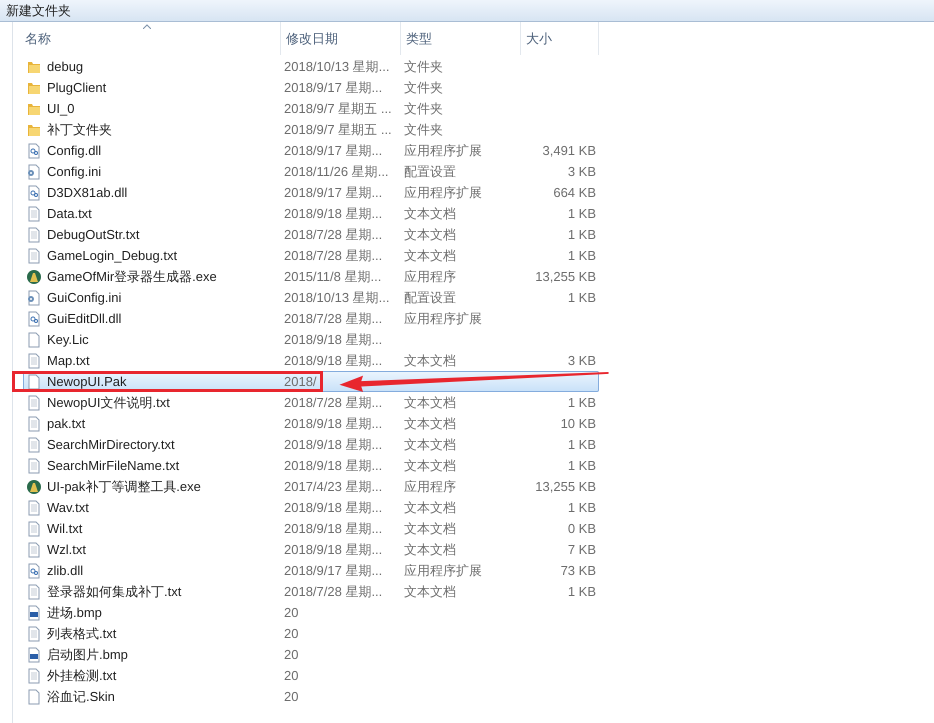 Image resolution: width=934 pixels, height=723 pixels. I want to click on file-type: 配置设置, so click(430, 171).